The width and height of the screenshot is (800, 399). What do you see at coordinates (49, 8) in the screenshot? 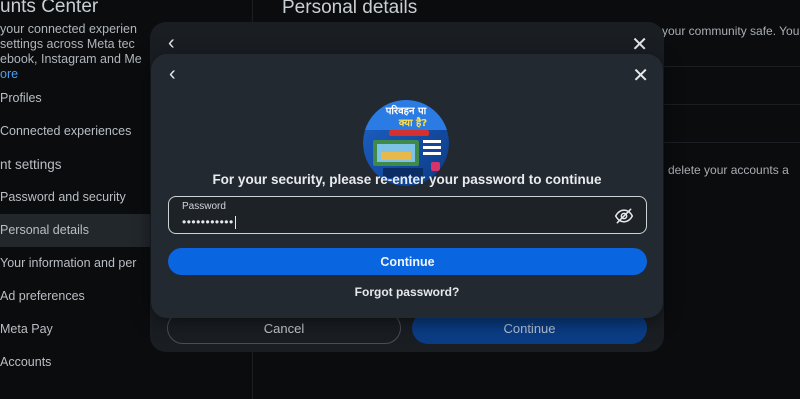
I see `accounts-center-title: unts Center` at bounding box center [49, 8].